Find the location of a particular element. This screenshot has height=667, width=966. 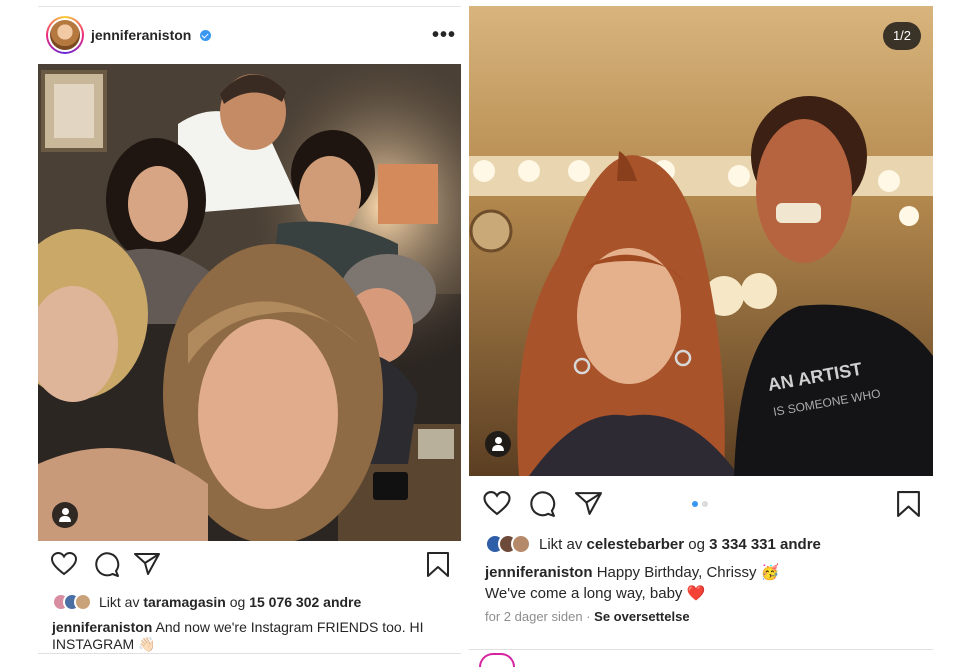

caption-line-2: We've come a long way, baby is located at coordinates (584, 593).